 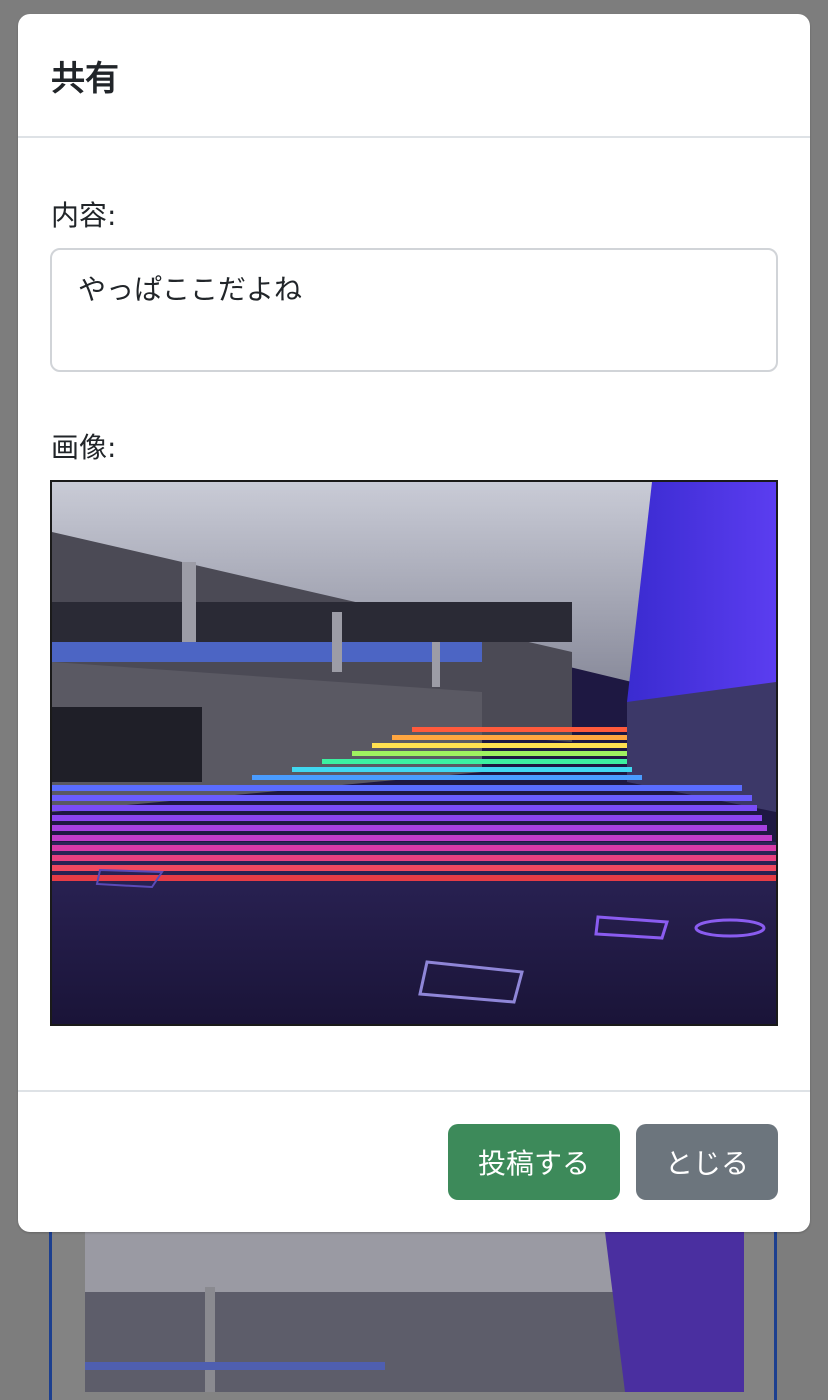 I want to click on post-button: 投稿する, so click(x=534, y=1162).